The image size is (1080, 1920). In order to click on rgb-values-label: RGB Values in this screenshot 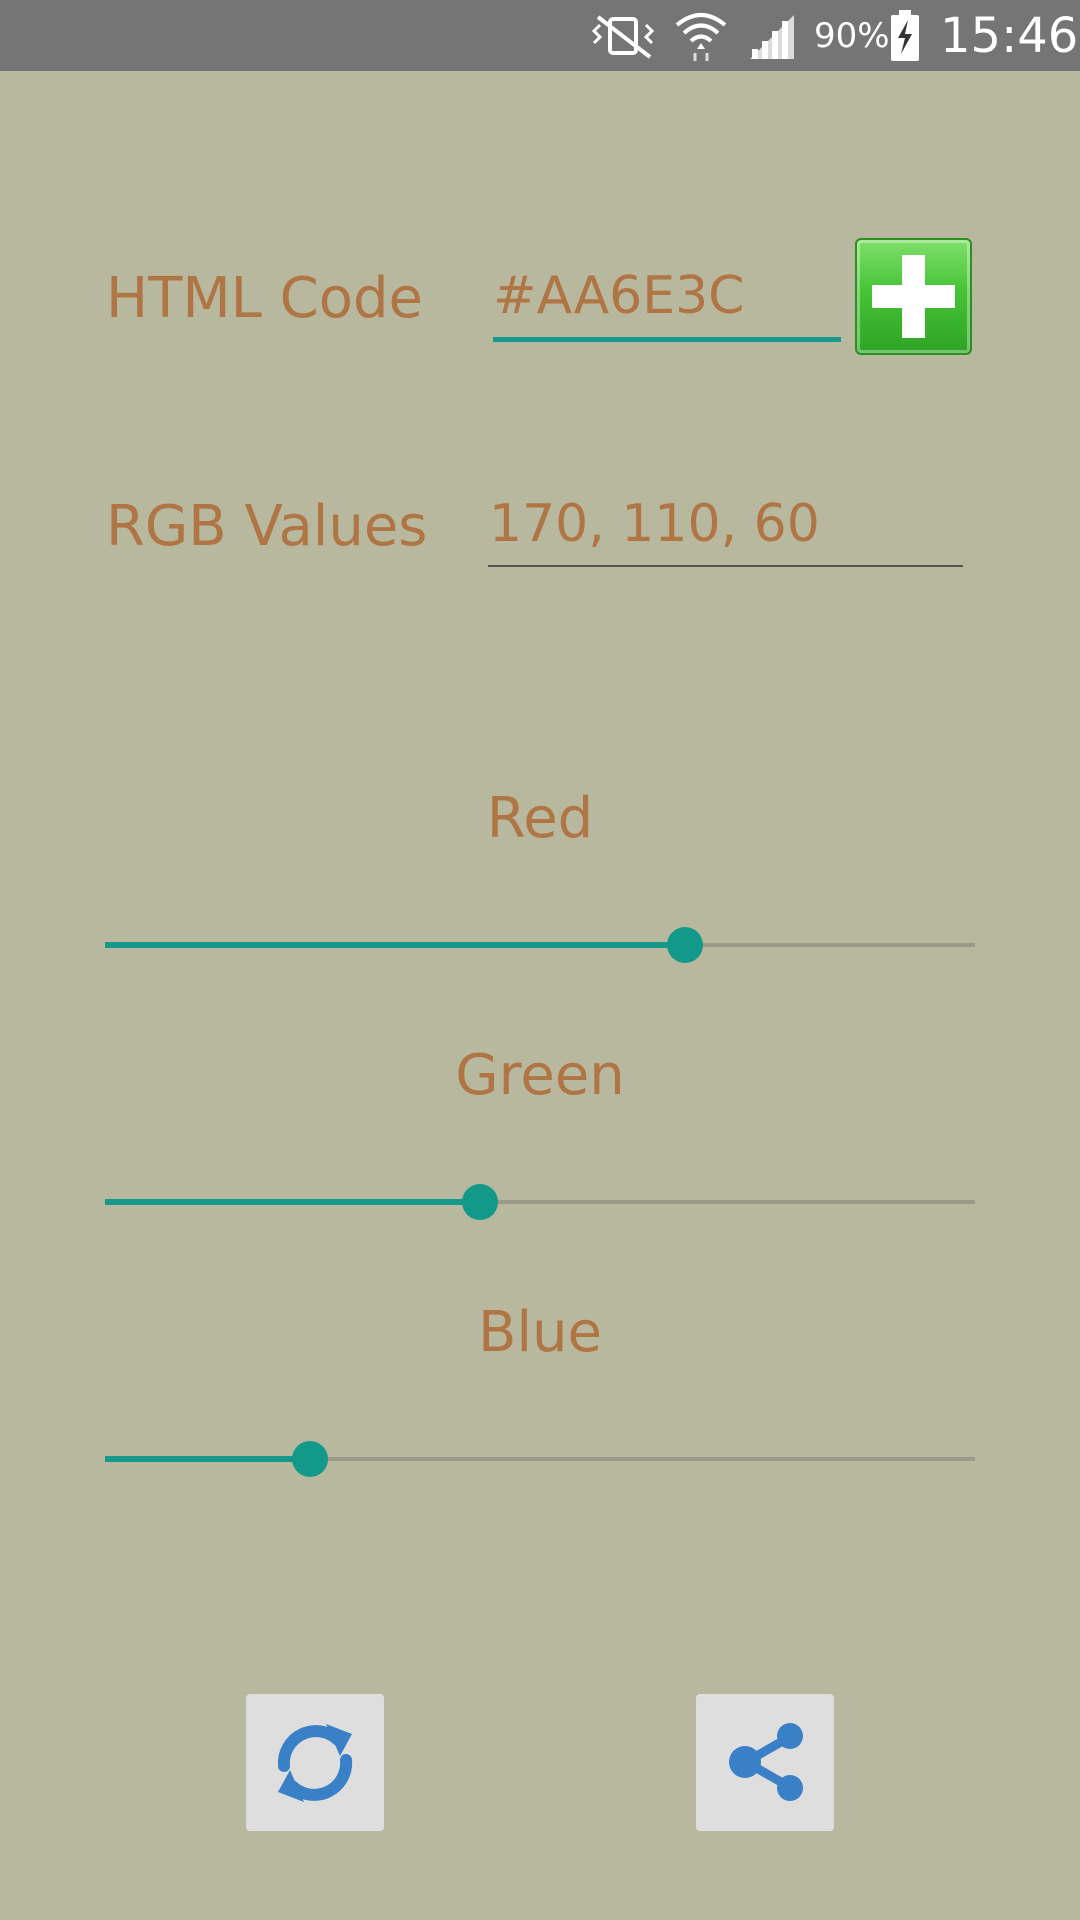, I will do `click(267, 526)`.